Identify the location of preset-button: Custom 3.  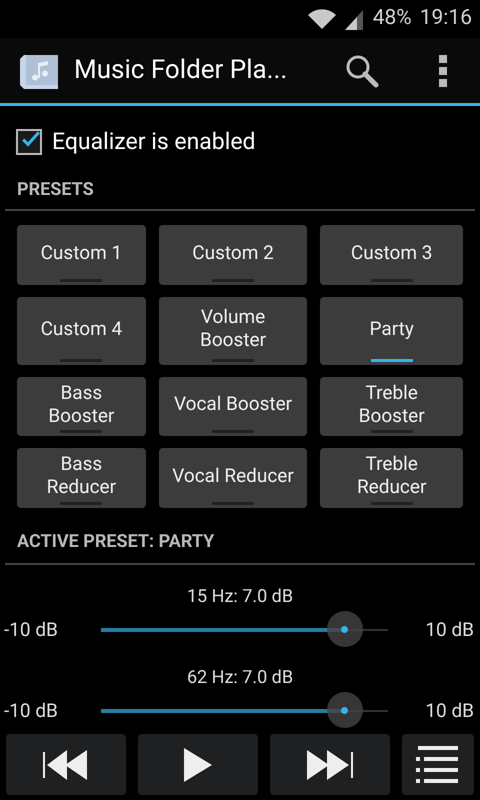
(391, 255).